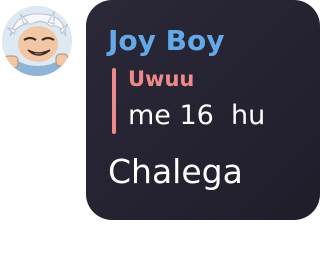 The image size is (320, 266). Describe the element at coordinates (161, 79) in the screenshot. I see `reply-author: Uwuu` at that location.